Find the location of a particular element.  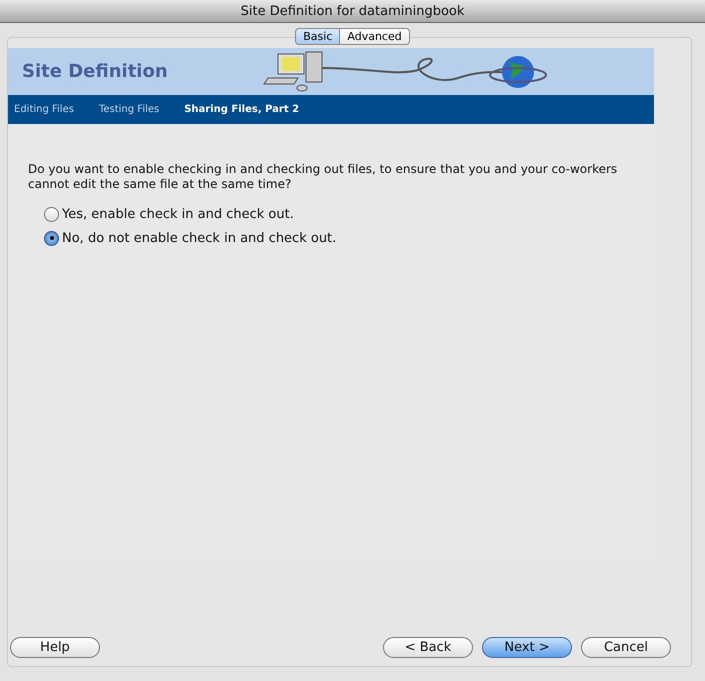

step-label: Testing Files is located at coordinates (129, 109).